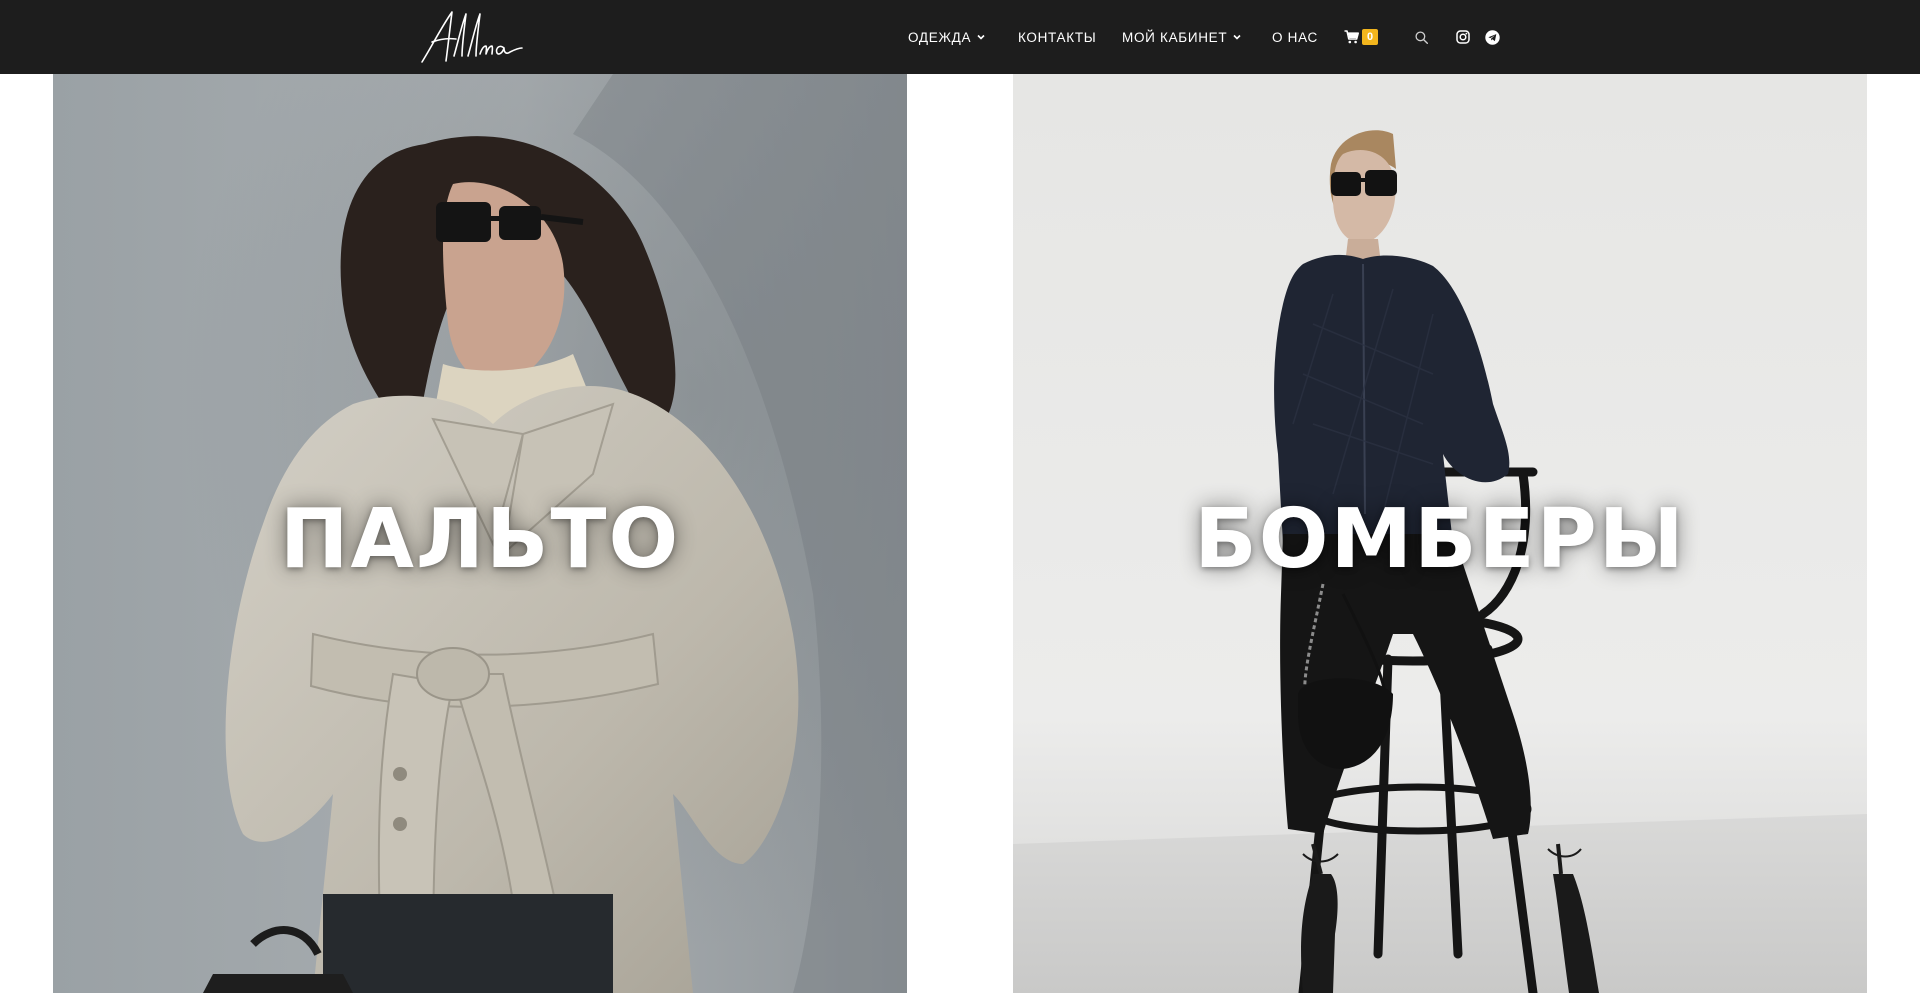  I want to click on cart-button: 0, so click(1361, 37).